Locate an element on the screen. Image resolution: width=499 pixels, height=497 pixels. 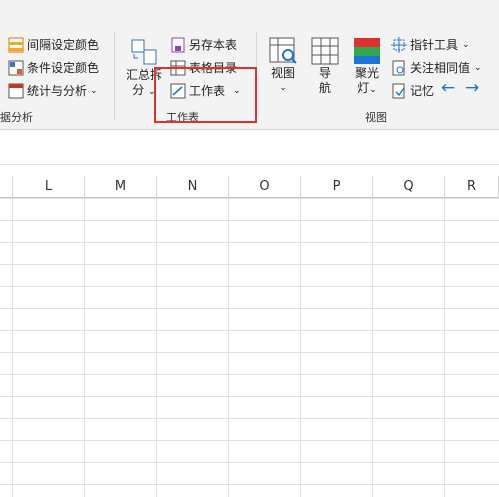
column-header-q: Q is located at coordinates (409, 187).